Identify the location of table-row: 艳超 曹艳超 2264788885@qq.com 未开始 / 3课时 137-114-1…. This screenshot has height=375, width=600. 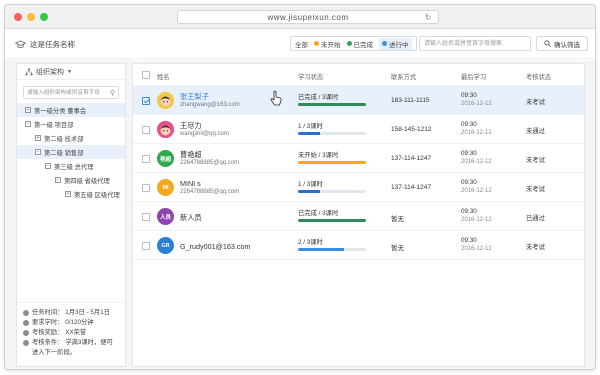
(358, 158).